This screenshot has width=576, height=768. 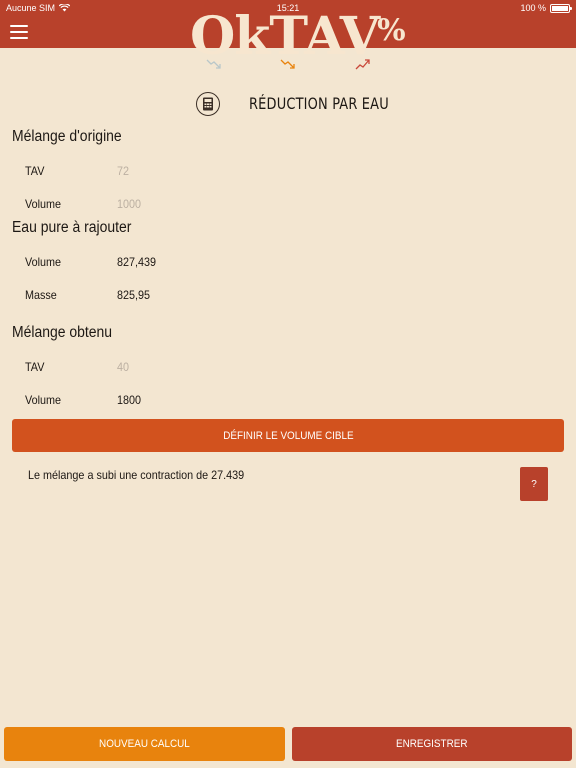 What do you see at coordinates (298, 34) in the screenshot?
I see `app-logo: OkTAV%` at bounding box center [298, 34].